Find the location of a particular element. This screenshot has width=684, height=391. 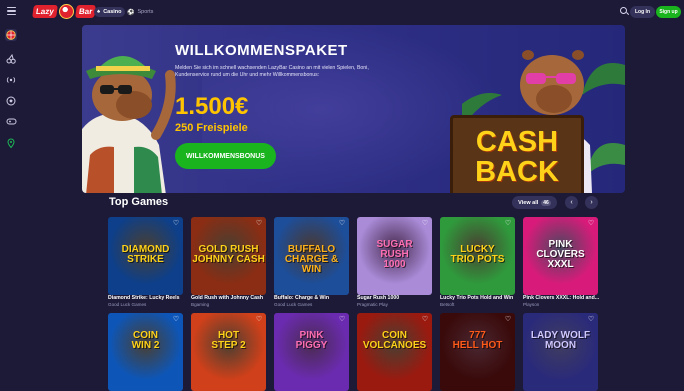

sidebar-item-live is located at coordinates (11, 80).